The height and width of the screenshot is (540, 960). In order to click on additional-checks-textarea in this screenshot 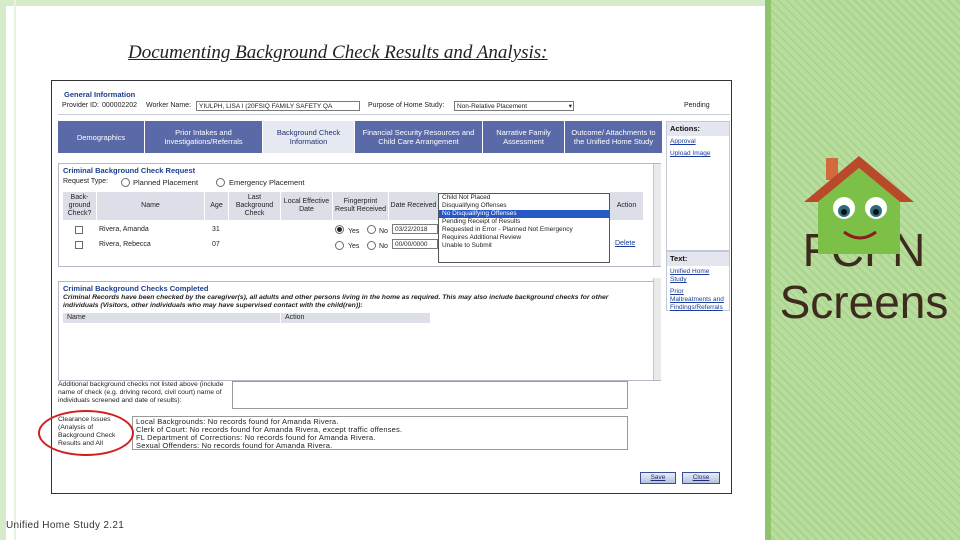, I will do `click(430, 395)`.